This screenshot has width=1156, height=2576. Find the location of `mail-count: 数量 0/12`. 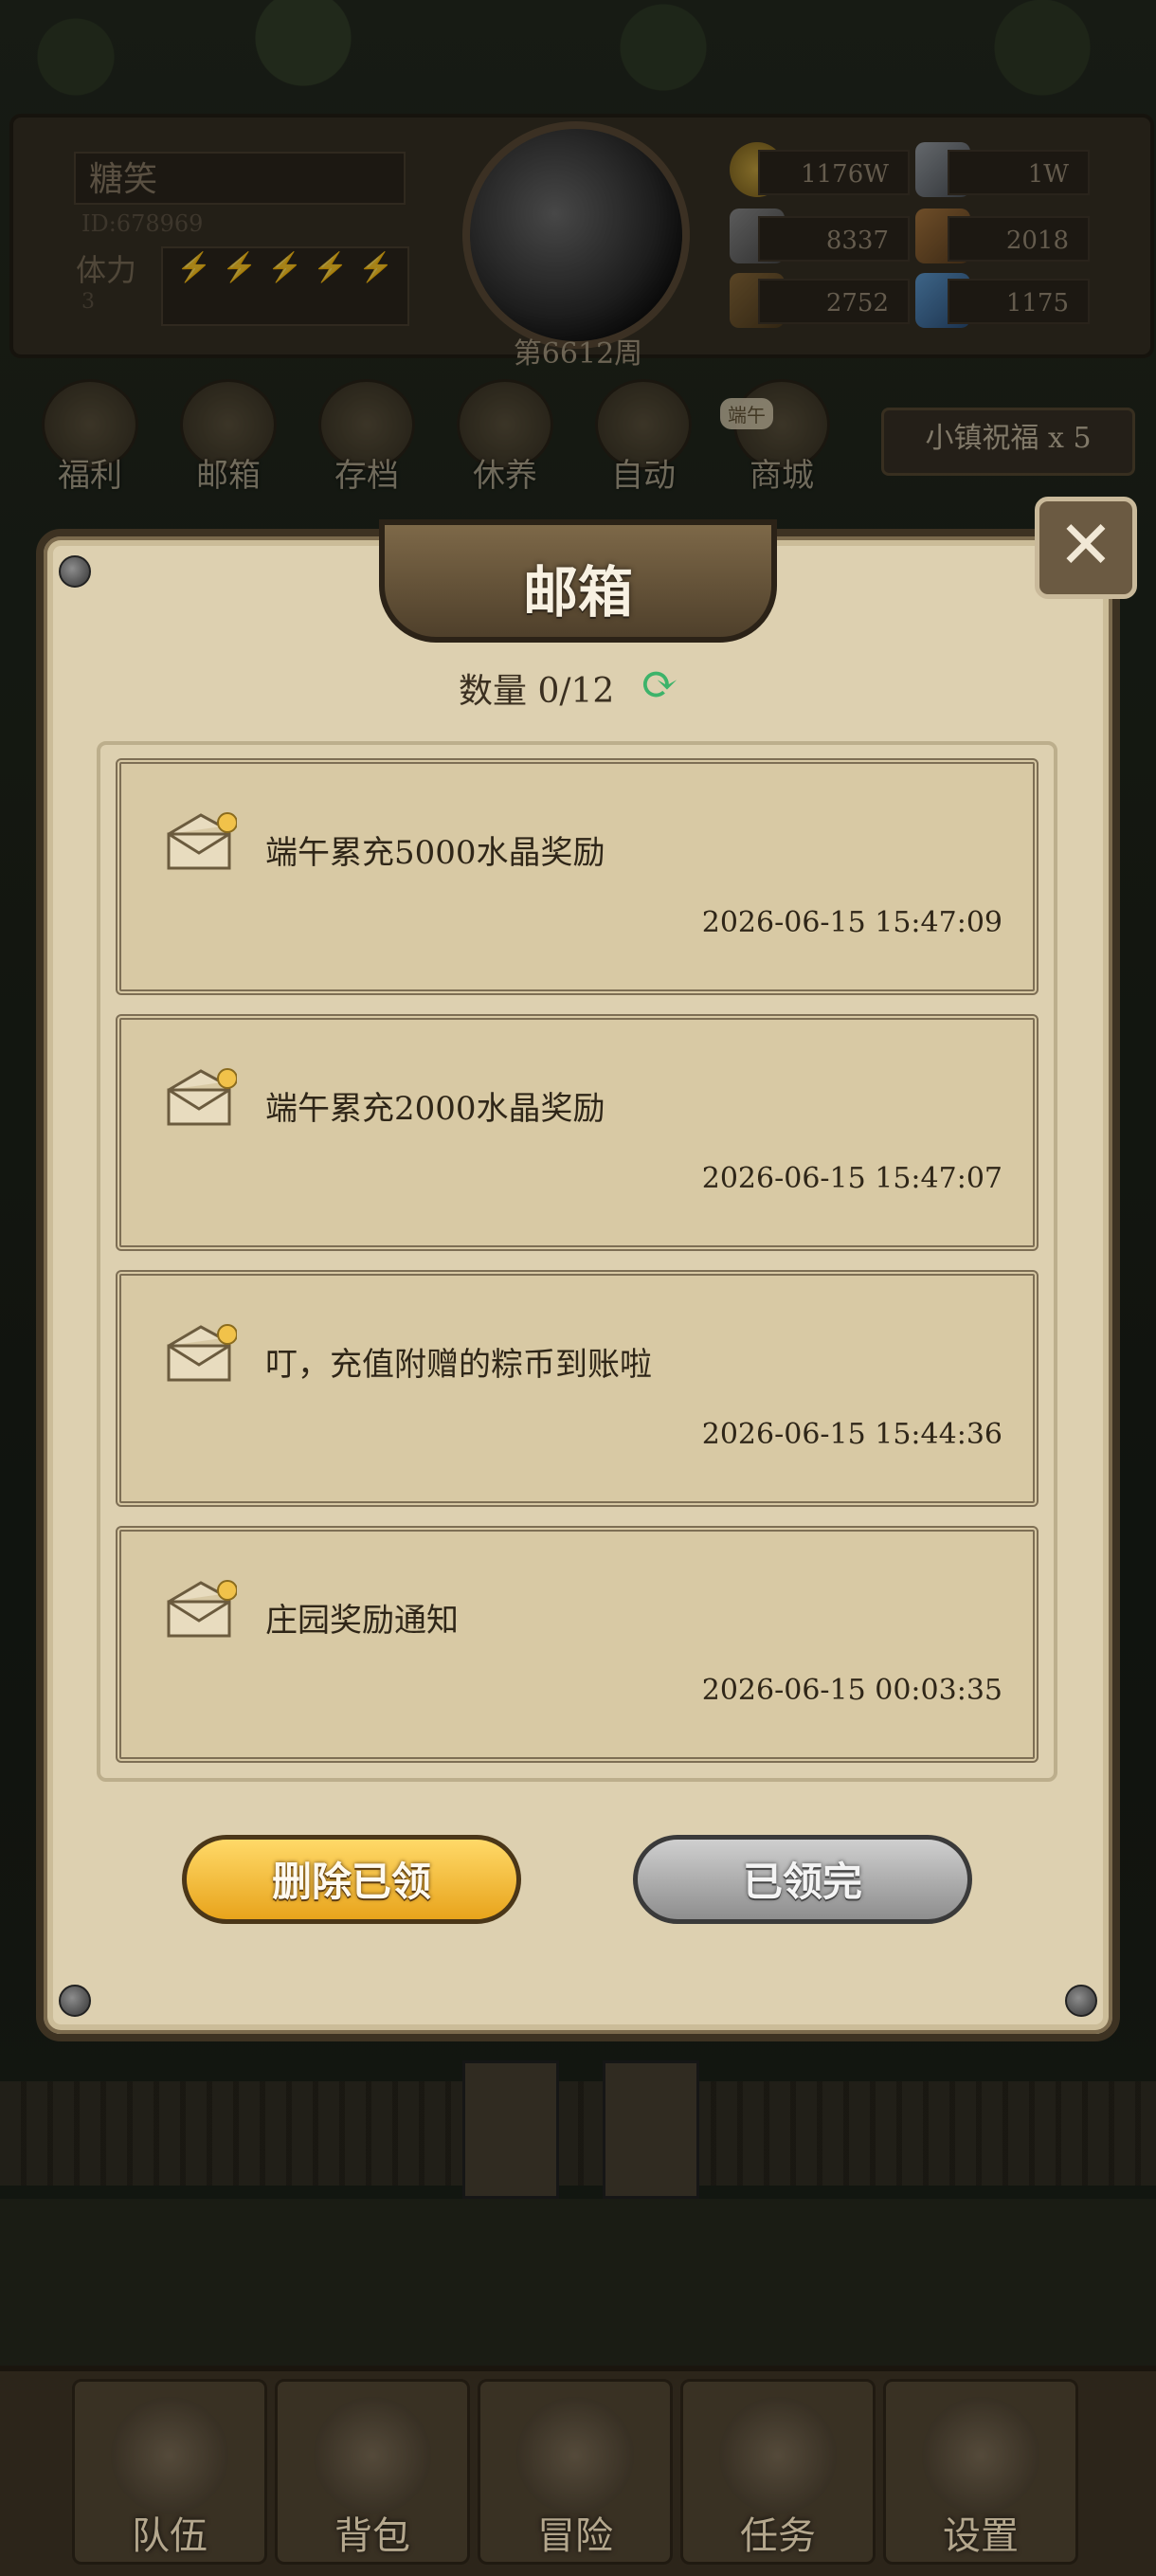

mail-count: 数量 0/12 is located at coordinates (537, 691).